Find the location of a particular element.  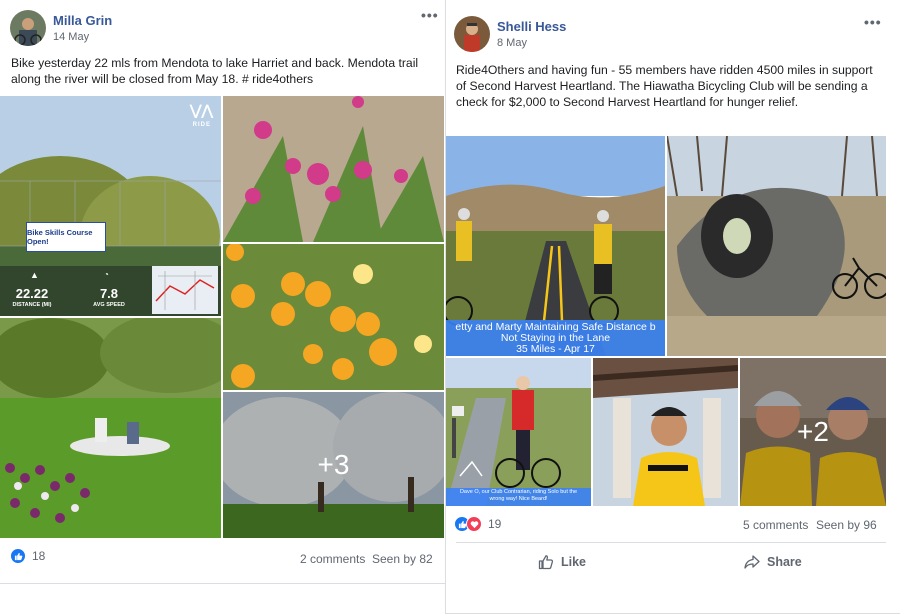

distance-value: 22.22 is located at coordinates (32, 293).